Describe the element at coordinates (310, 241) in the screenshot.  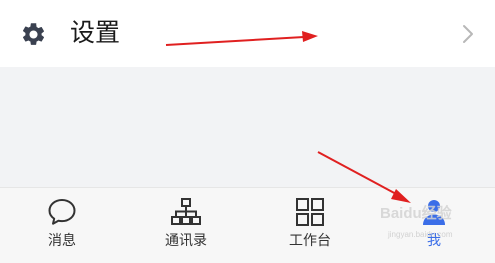
I see `tab-label: 工作台` at that location.